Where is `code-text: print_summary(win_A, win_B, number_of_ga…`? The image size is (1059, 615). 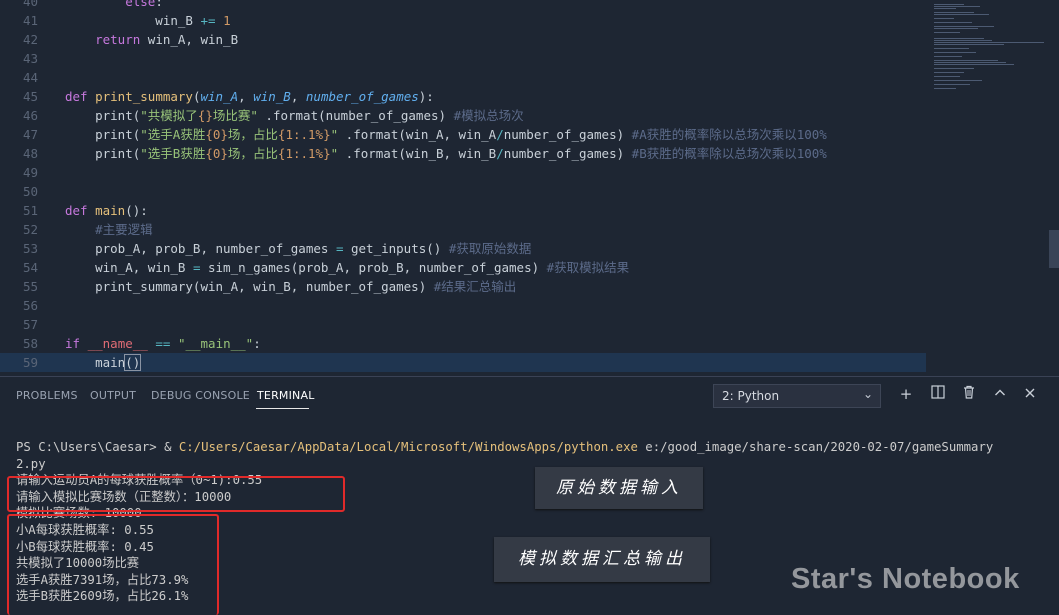 code-text: print_summary(win_A, win_B, number_of_ga… is located at coordinates (291, 286).